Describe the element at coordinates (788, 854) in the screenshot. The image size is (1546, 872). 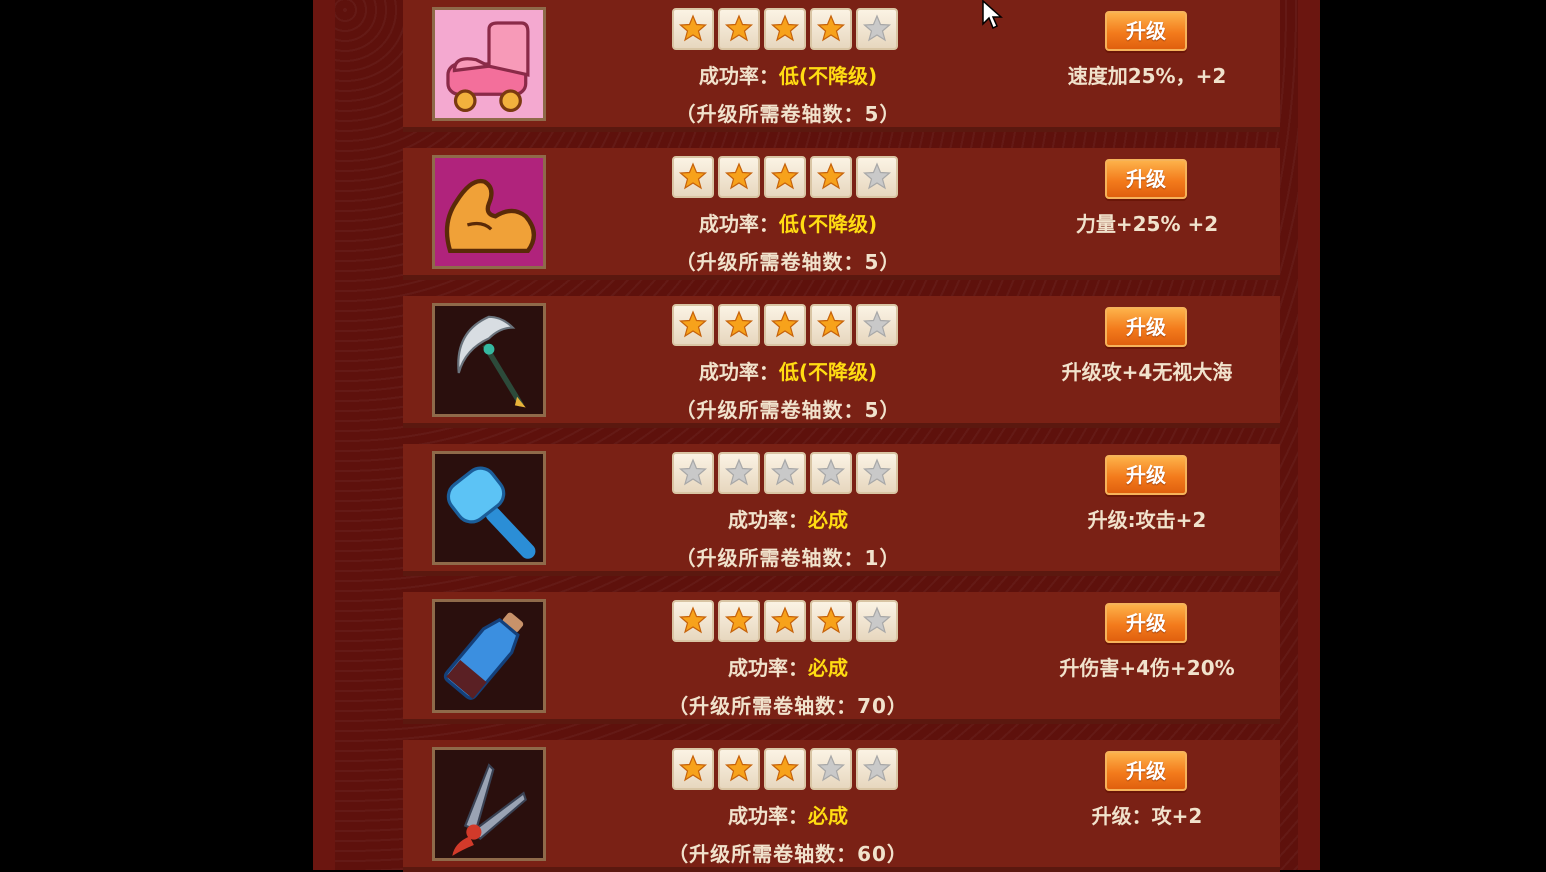
I see `scroll-requirement: （升级所需卷轴数：60）` at that location.